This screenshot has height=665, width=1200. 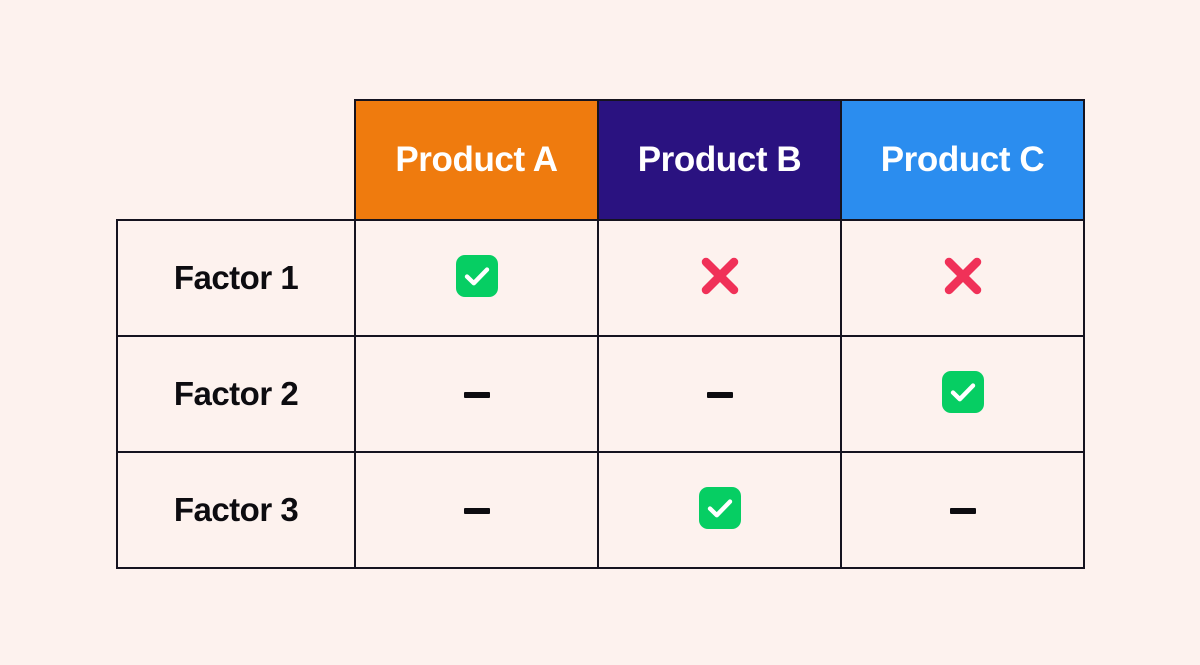 I want to click on cell-factor-2-product-c, so click(x=962, y=394).